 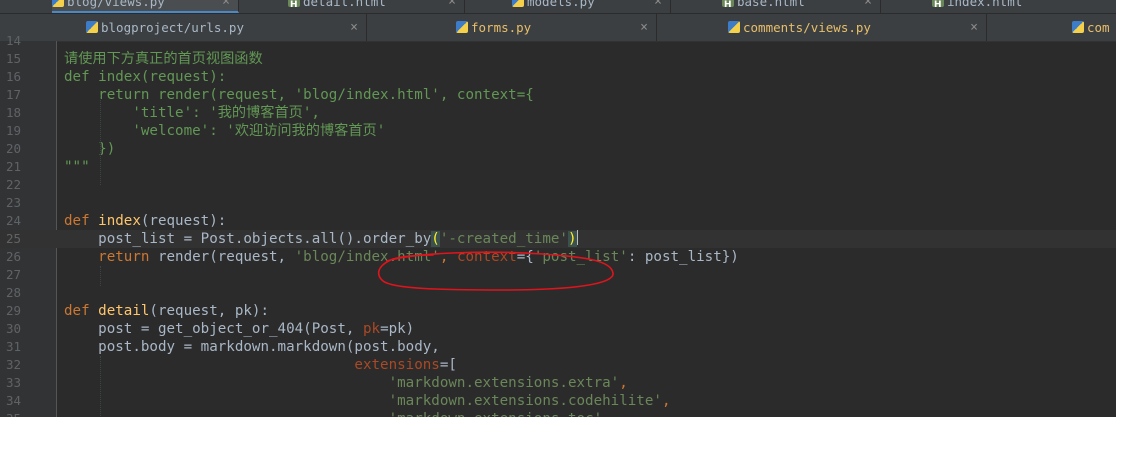 I want to click on tab-models-py: models.py ×, so click(x=591, y=6).